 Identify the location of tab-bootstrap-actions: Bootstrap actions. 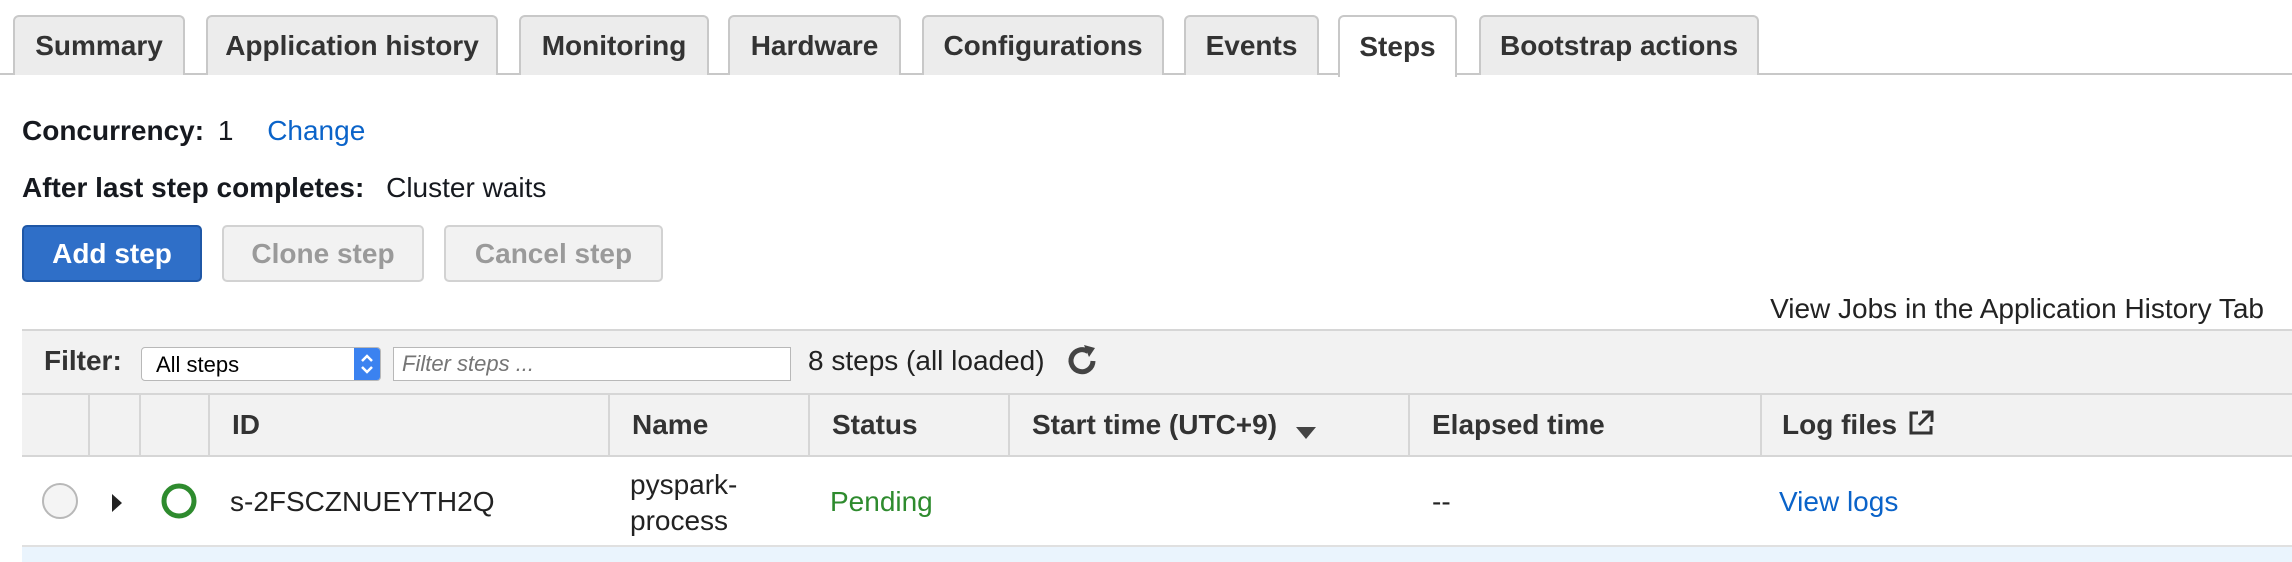
(1619, 45).